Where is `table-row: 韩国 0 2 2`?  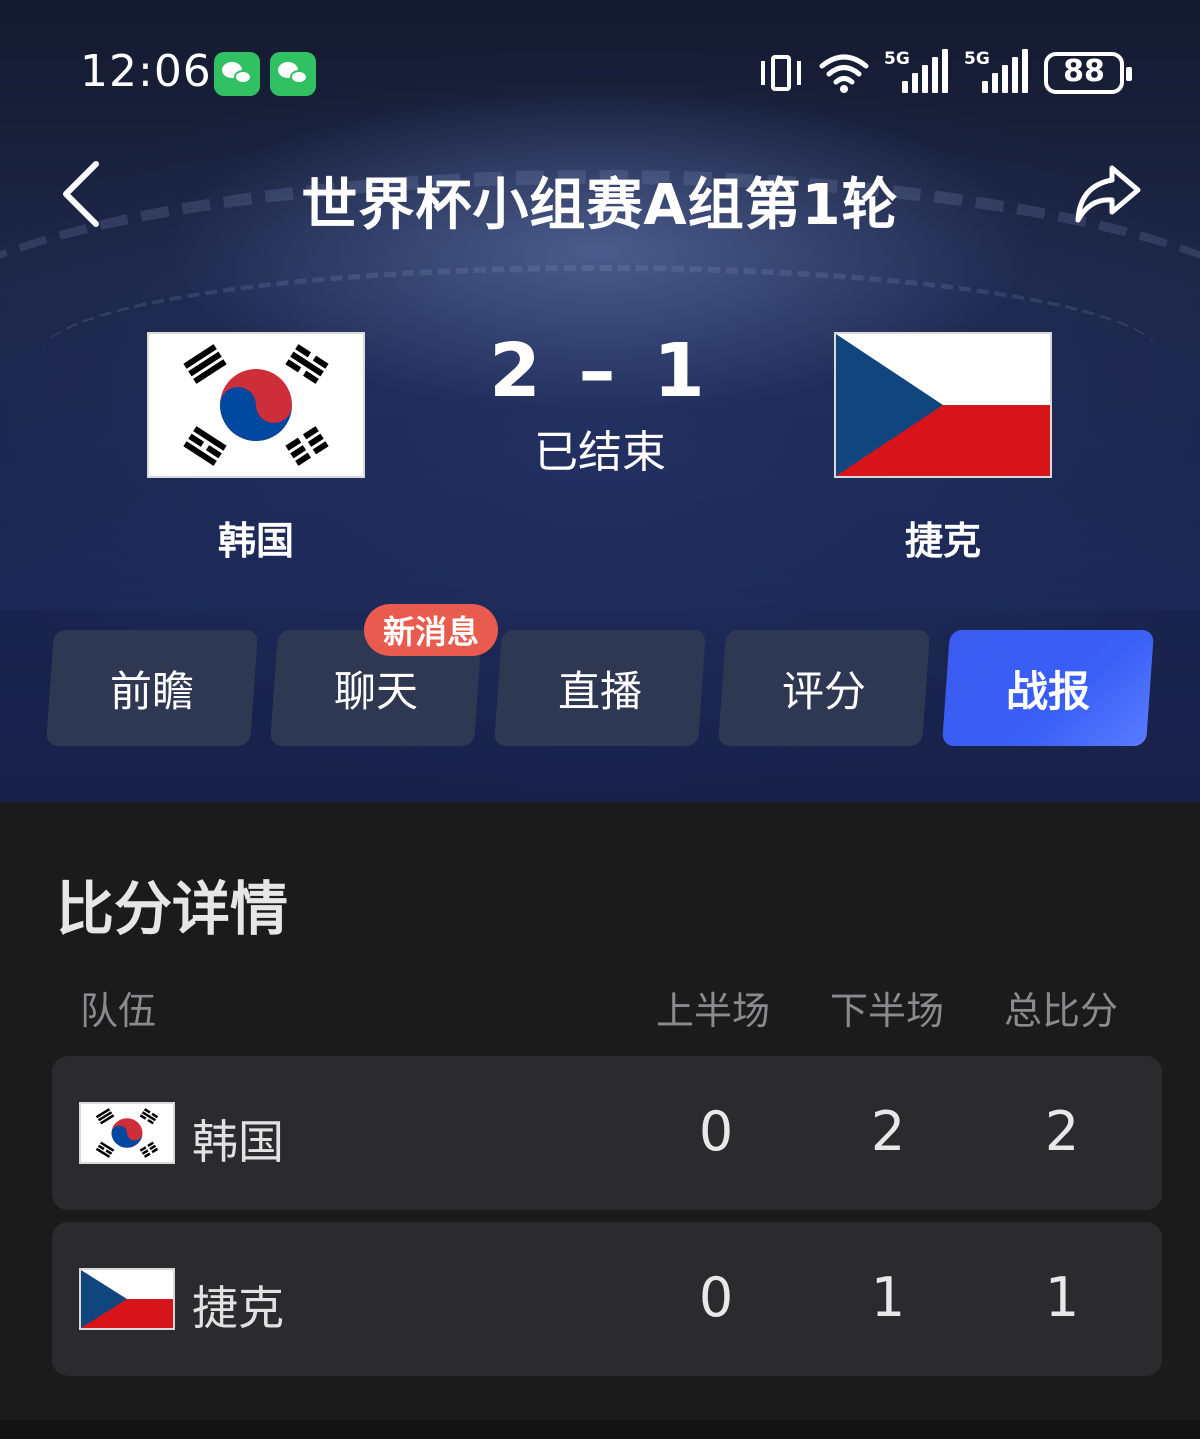 table-row: 韩国 0 2 2 is located at coordinates (607, 1133).